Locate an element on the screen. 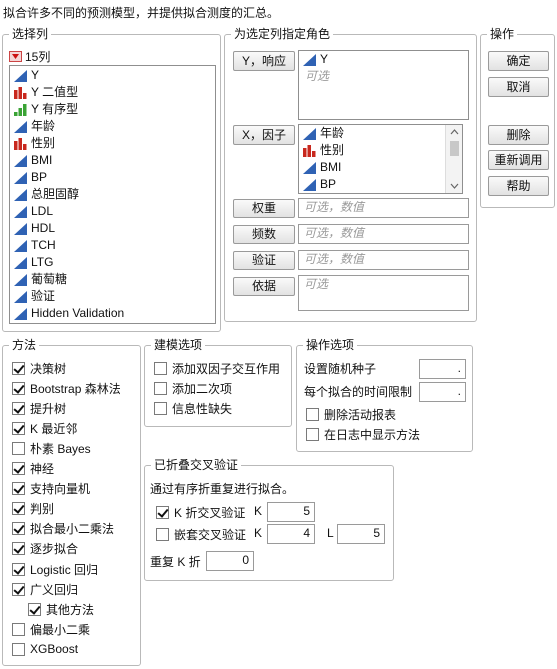 This screenshot has width=557, height=669. method-item-checkbox-row: 逐步拟合 is located at coordinates (45, 549).